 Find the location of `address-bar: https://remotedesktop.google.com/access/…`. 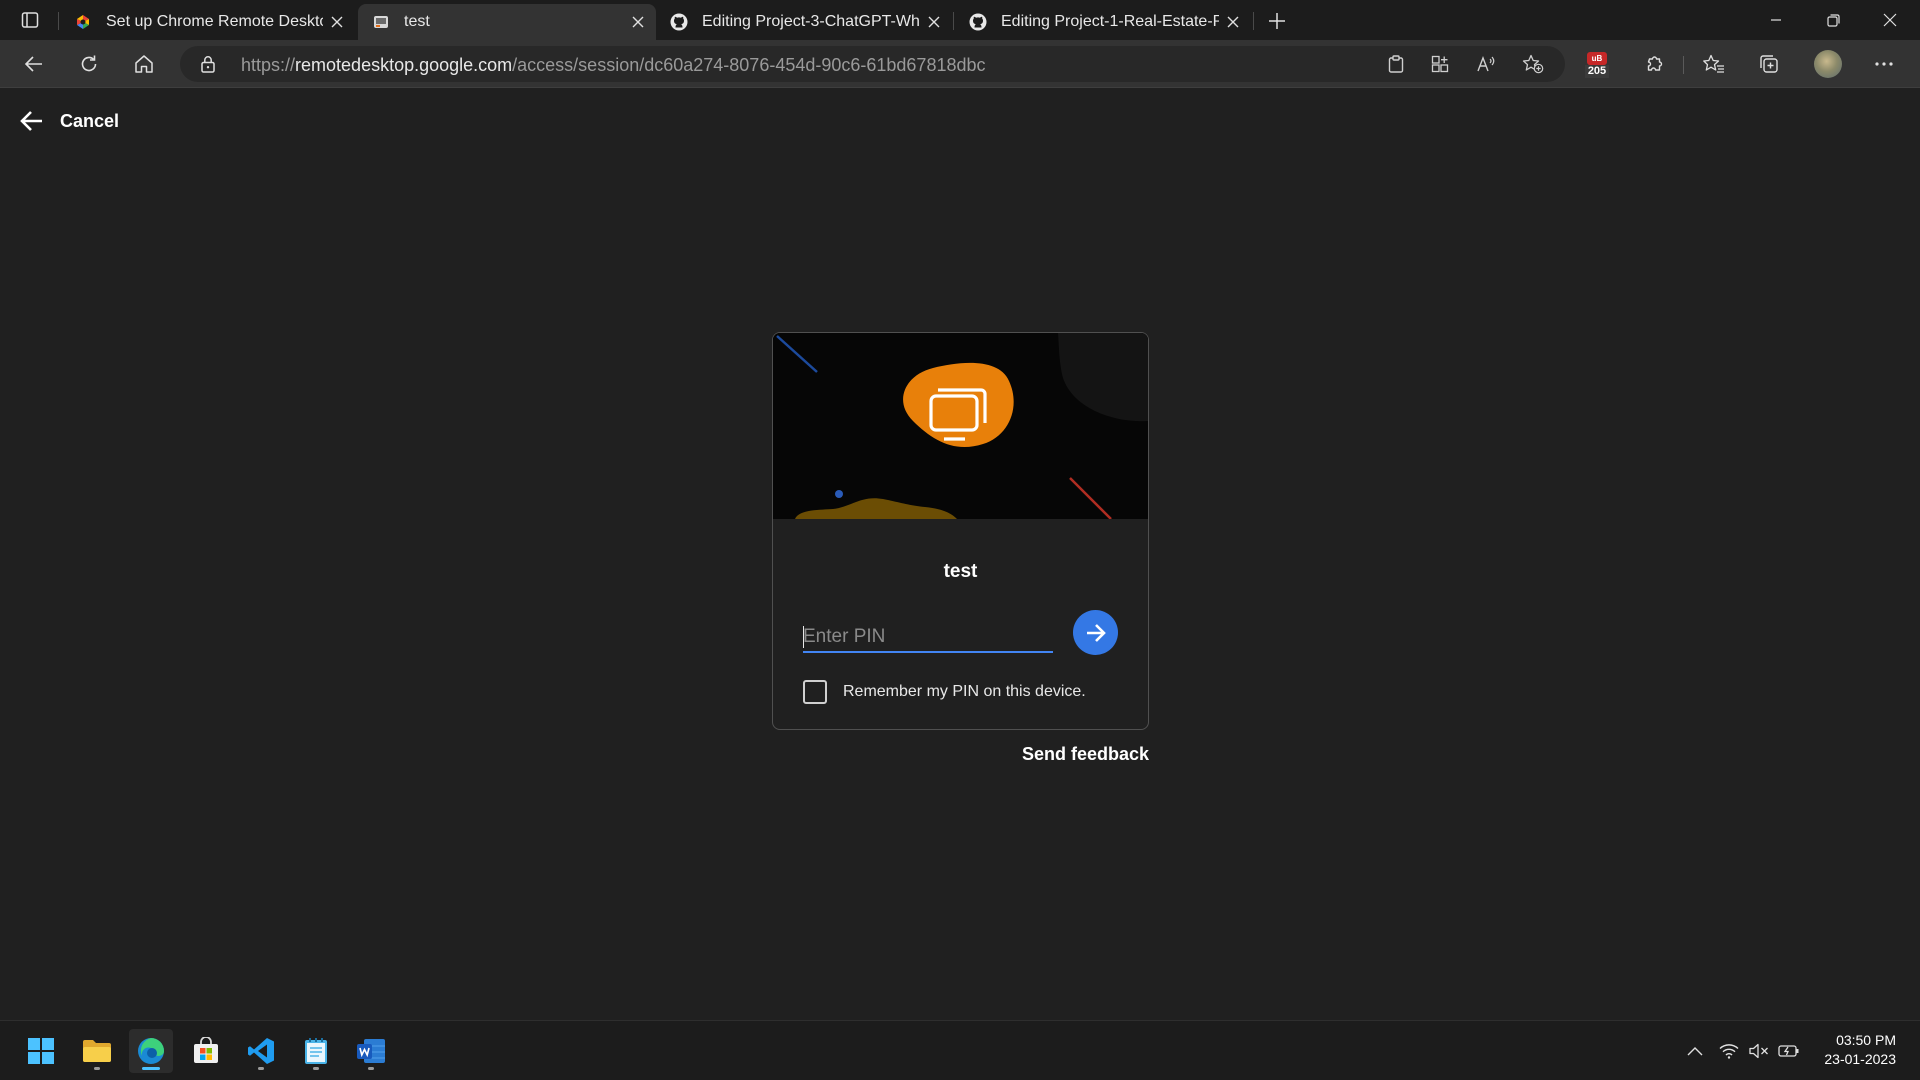

address-bar: https://remotedesktop.google.com/access/… is located at coordinates (872, 64).